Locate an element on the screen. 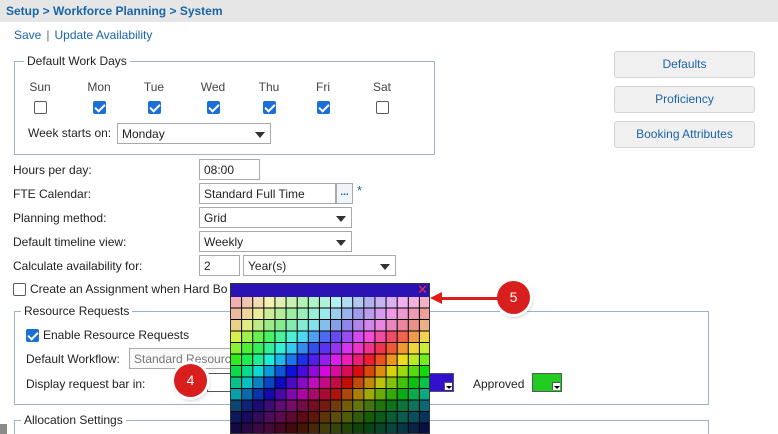 Image resolution: width=778 pixels, height=434 pixels. calc-availability-unit-select: Year(s) is located at coordinates (319, 265).